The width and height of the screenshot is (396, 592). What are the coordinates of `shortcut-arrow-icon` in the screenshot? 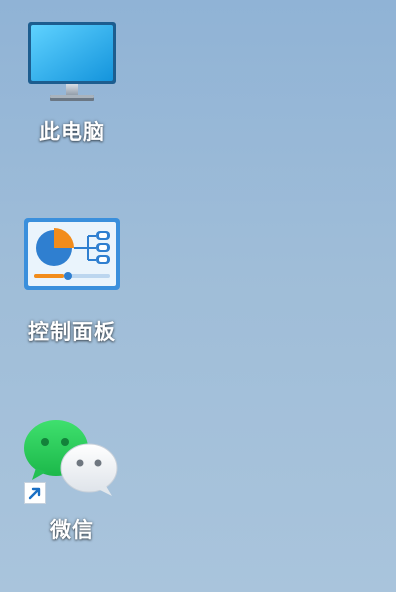 It's located at (35, 493).